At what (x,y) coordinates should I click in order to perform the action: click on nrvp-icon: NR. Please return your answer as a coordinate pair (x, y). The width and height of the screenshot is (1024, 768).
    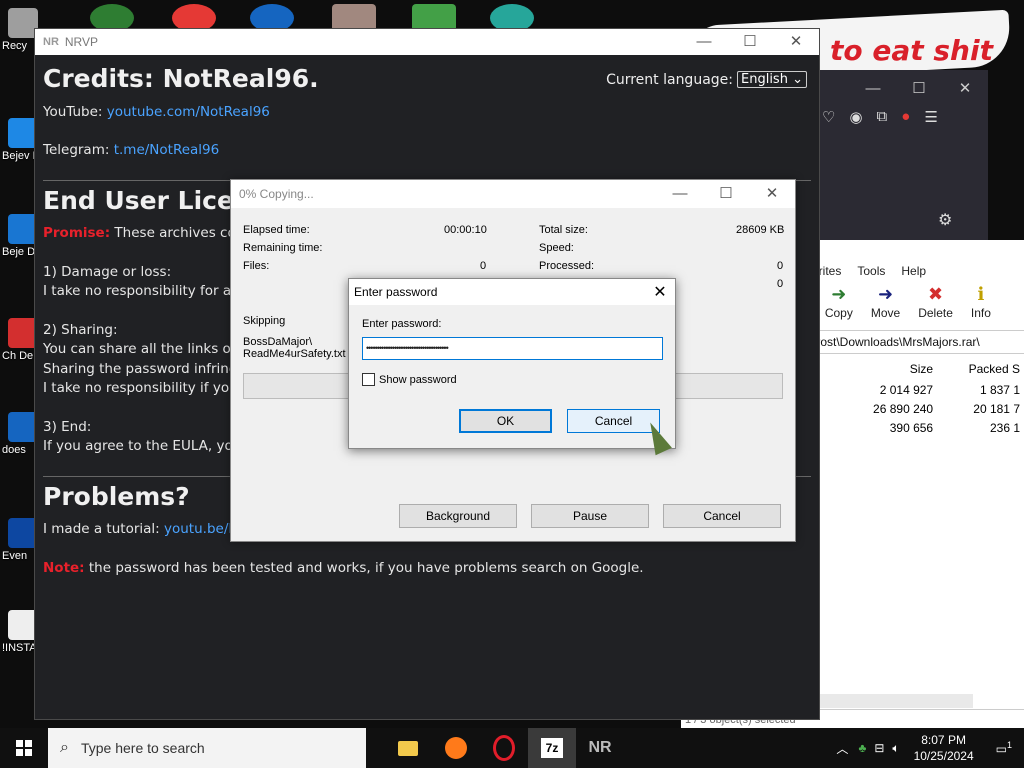
    Looking at the image, I should click on (600, 747).